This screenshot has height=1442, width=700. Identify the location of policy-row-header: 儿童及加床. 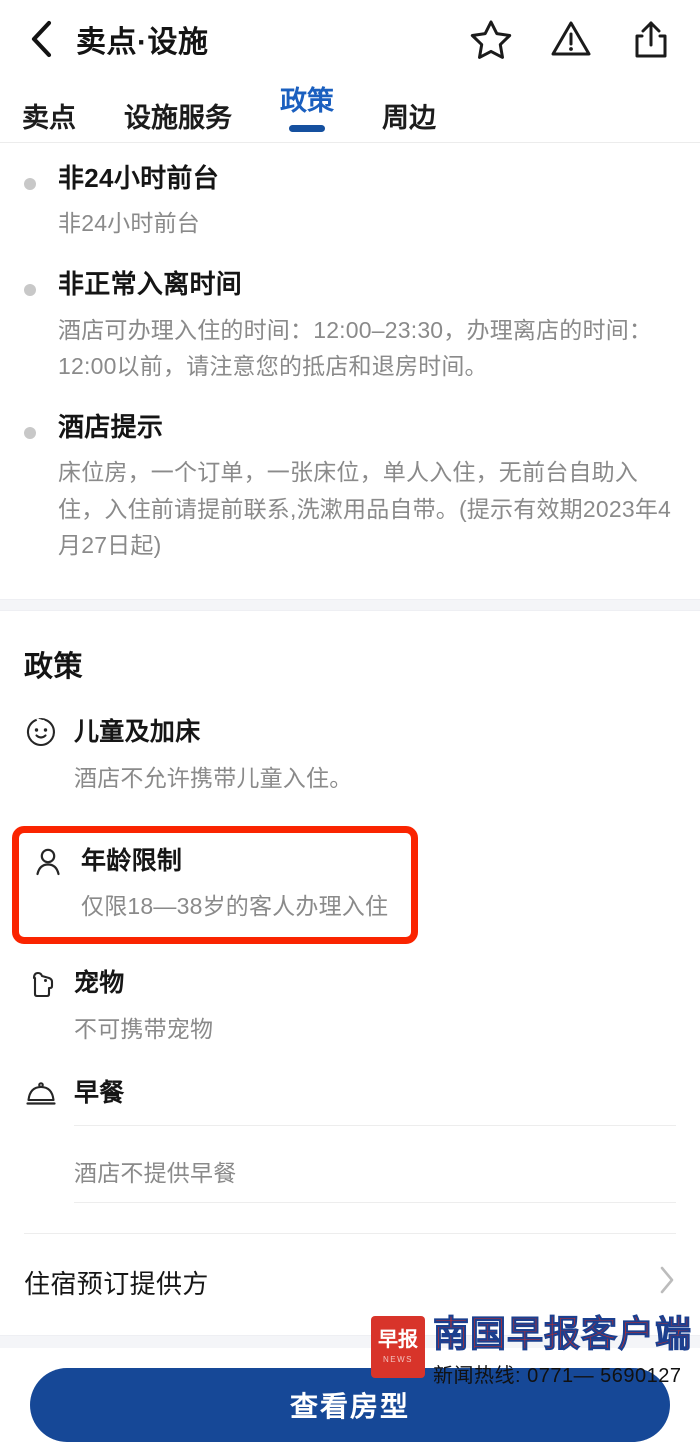
(350, 732).